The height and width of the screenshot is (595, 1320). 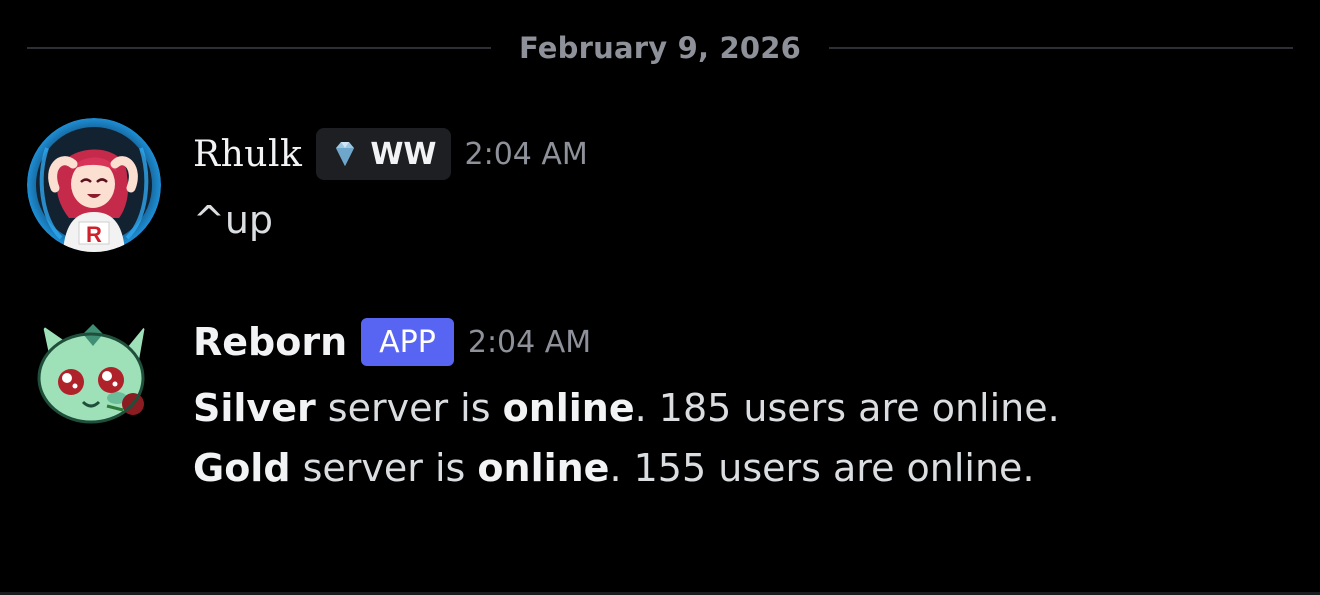 What do you see at coordinates (403, 154) in the screenshot?
I see `server-tag-label: WW` at bounding box center [403, 154].